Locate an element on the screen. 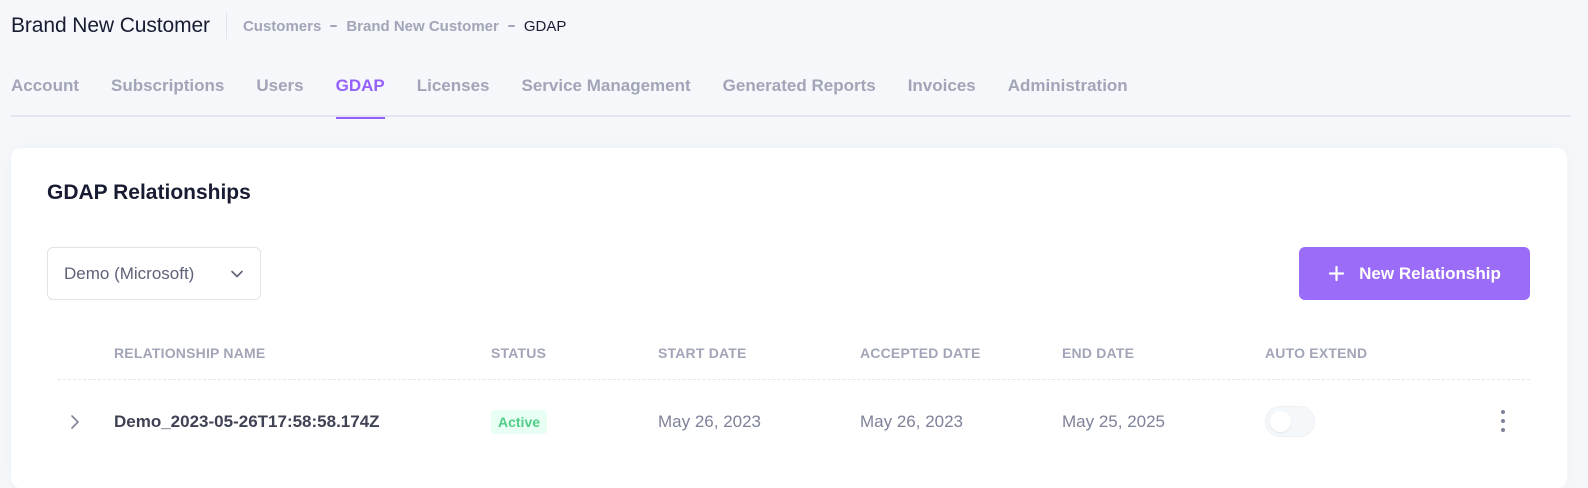 The height and width of the screenshot is (488, 1588). toggle-knob is located at coordinates (1280, 421).